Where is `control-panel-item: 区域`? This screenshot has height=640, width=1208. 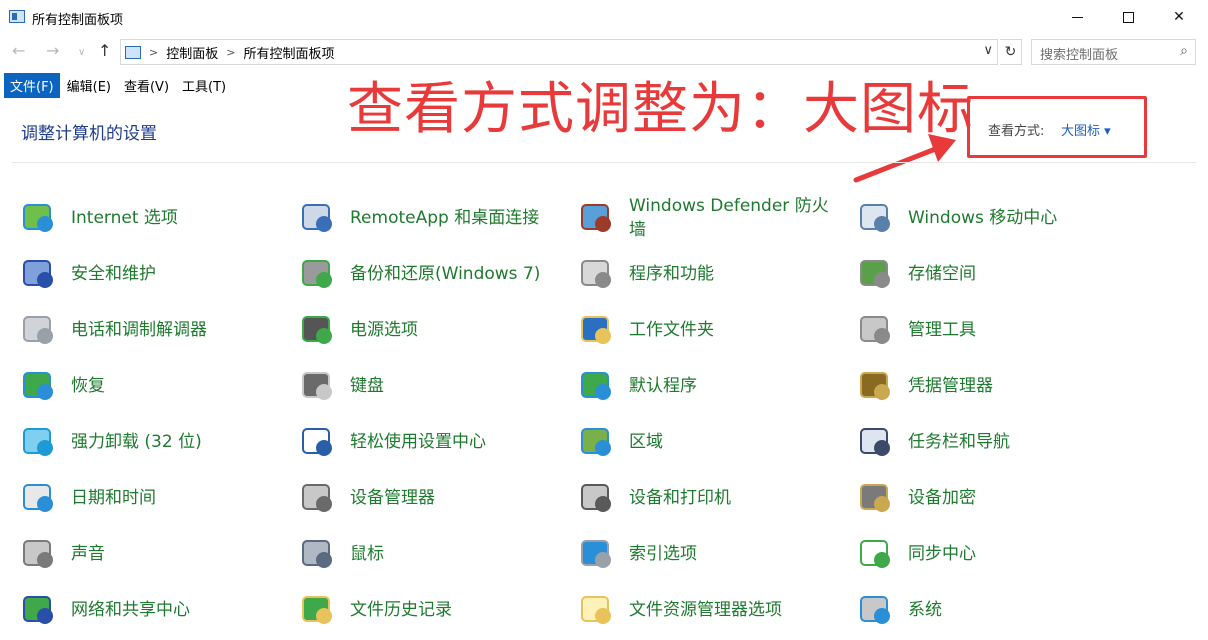 control-panel-item: 区域 is located at coordinates (621, 442).